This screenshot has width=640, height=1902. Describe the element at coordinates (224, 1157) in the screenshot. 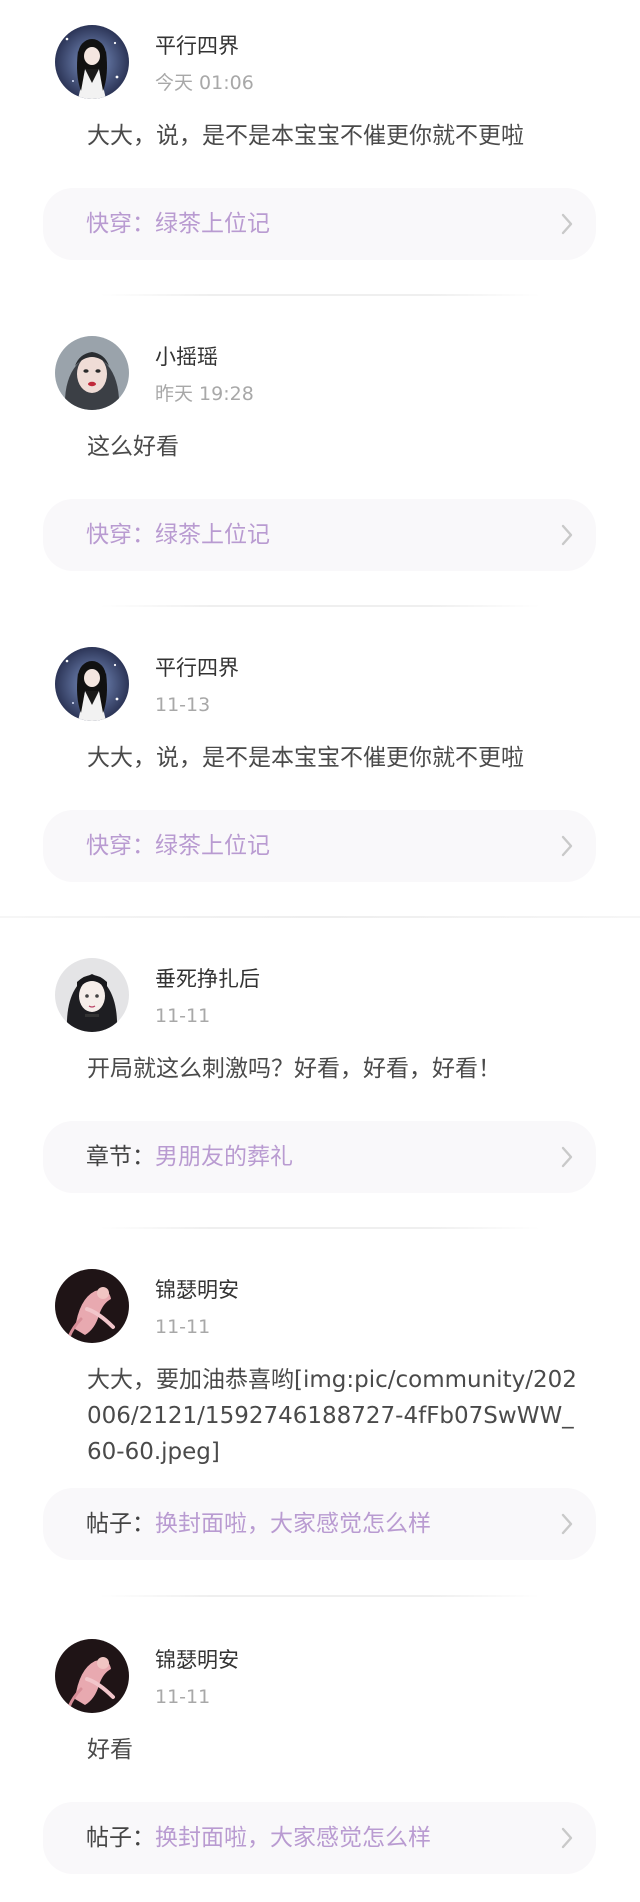

I see `source-title: 男朋友的葬礼` at that location.